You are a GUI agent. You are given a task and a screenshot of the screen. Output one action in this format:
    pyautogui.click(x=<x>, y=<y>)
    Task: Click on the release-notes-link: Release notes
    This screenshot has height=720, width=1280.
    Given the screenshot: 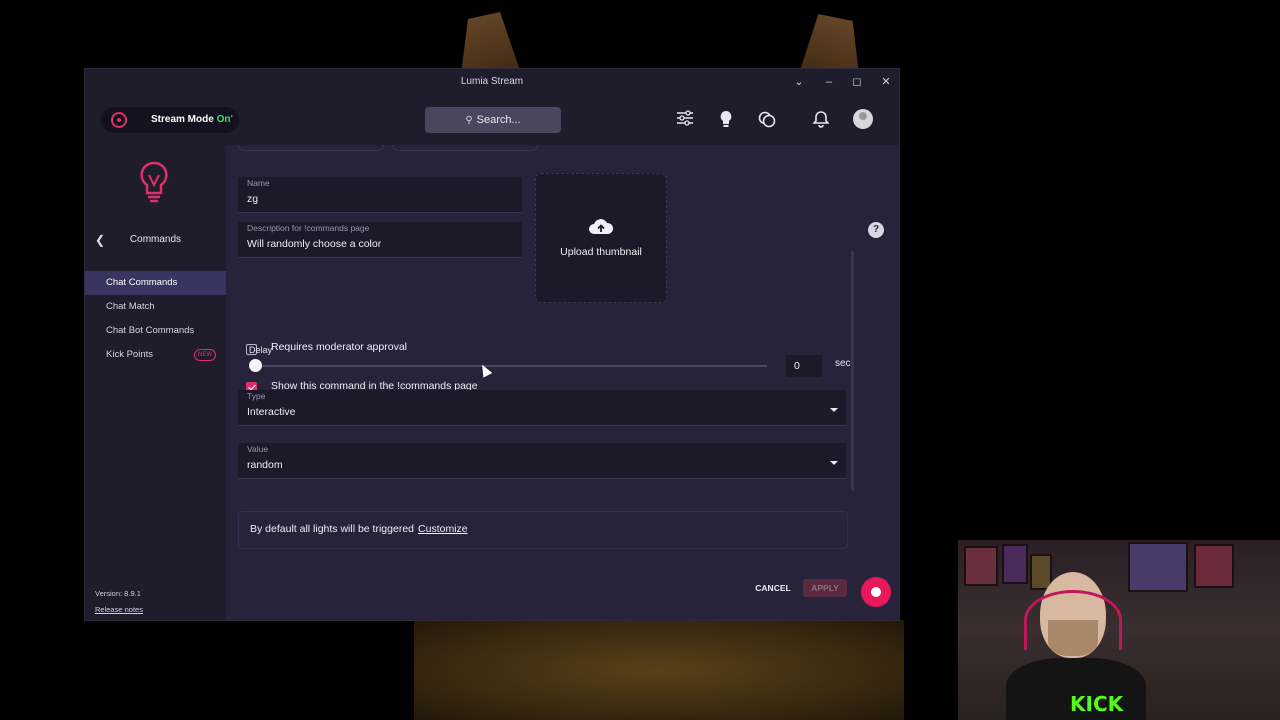 What is the action you would take?
    pyautogui.click(x=119, y=609)
    